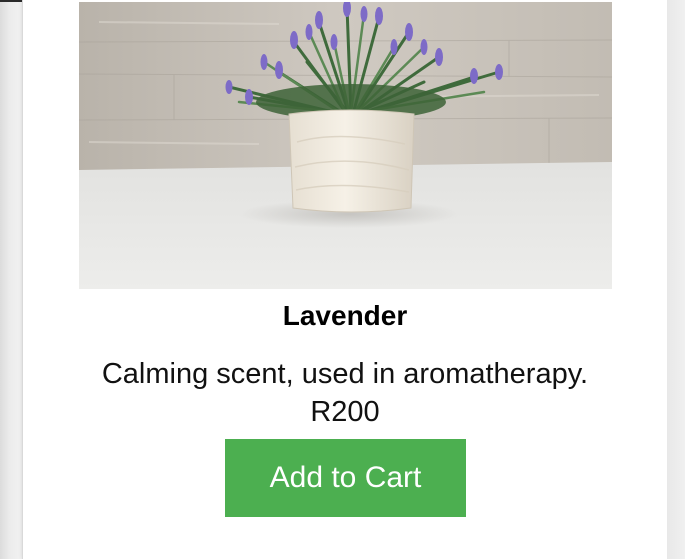 This screenshot has width=685, height=559. What do you see at coordinates (345, 478) in the screenshot?
I see `add-to-cart-button: Add to Cart` at bounding box center [345, 478].